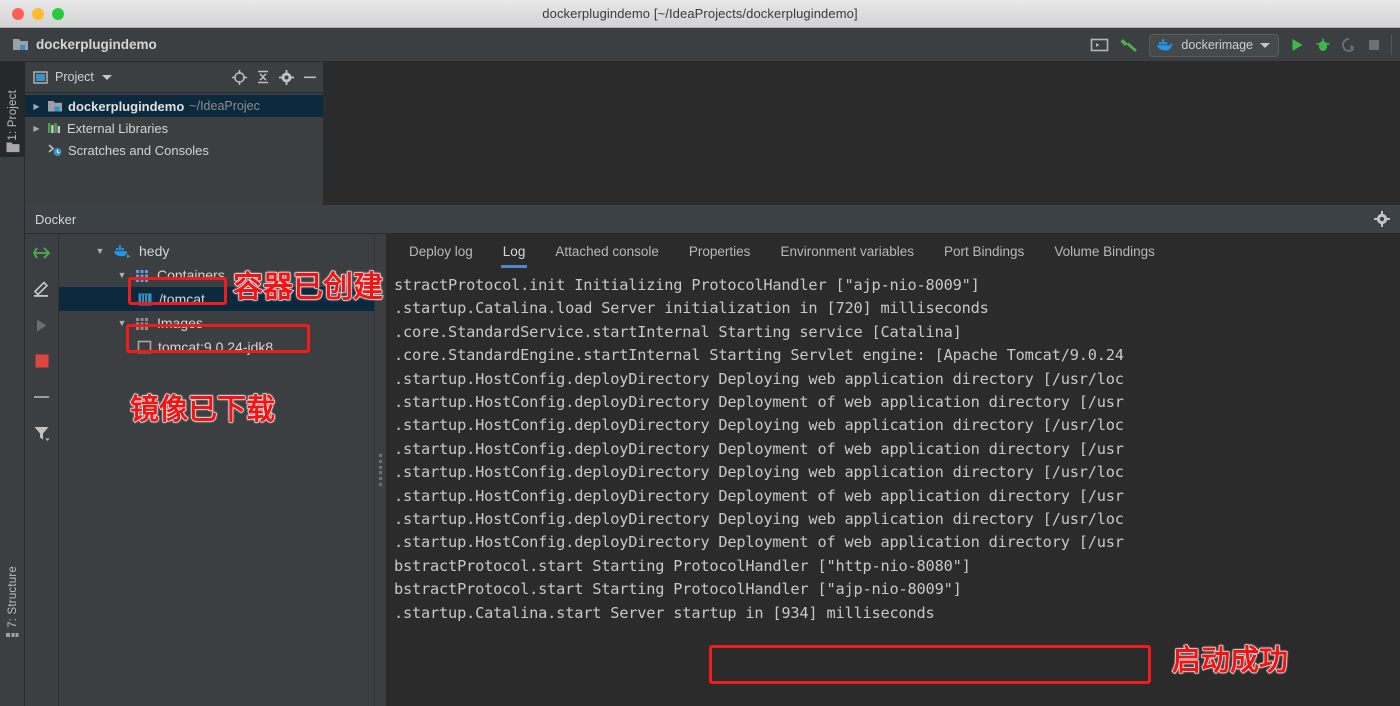  I want to click on annotation-startup-success: 启动成功, so click(1230, 660).